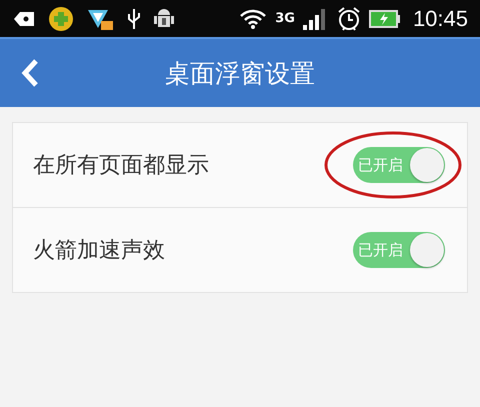  I want to click on setting-label: 在所有页面都显示, so click(121, 166).